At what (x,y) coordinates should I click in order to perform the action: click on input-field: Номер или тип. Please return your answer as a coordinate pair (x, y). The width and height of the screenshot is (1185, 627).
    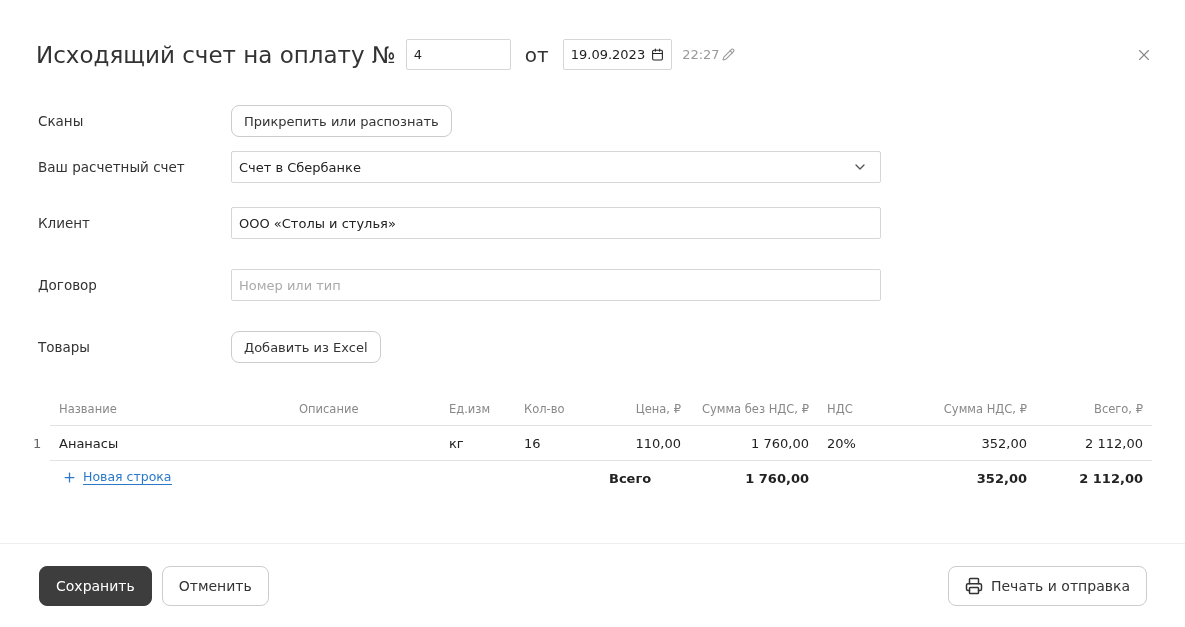
    Looking at the image, I should click on (556, 285).